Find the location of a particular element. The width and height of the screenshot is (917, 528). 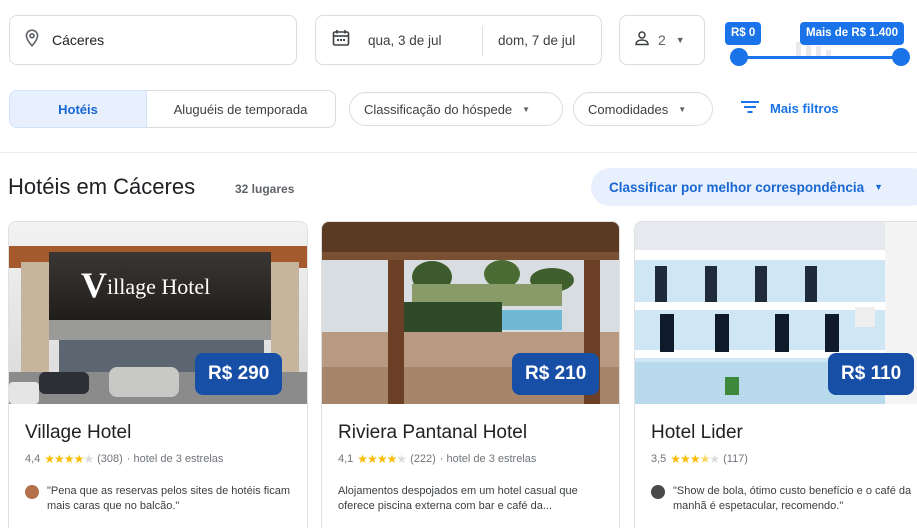

person-icon is located at coordinates (642, 40).